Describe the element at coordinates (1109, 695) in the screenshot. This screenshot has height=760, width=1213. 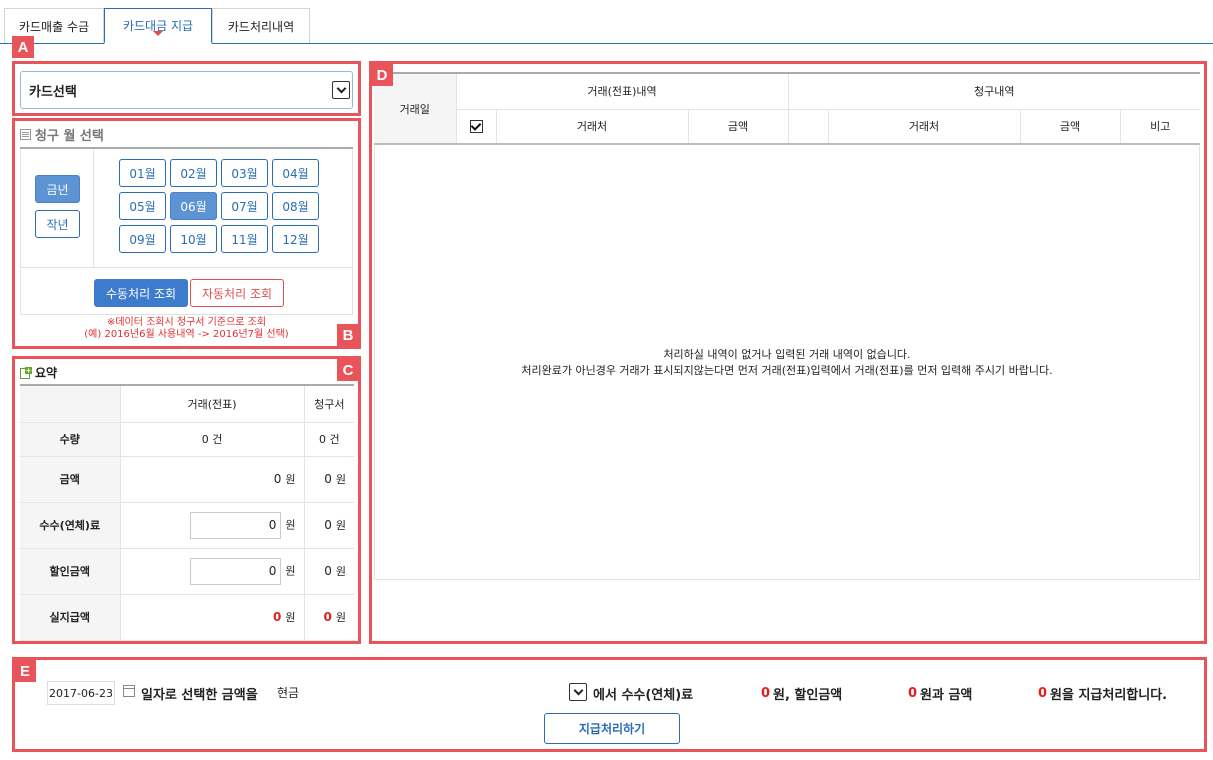
I see `payment-text-end: 원을 지급처리합니다.` at that location.